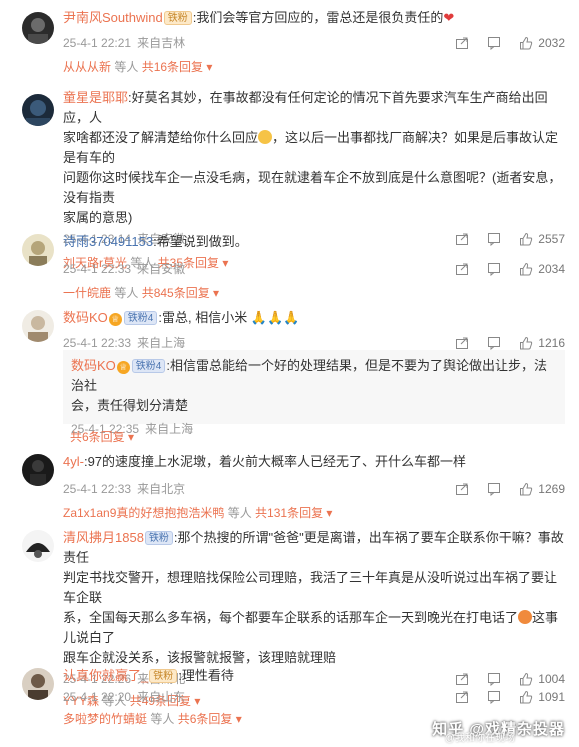  Describe the element at coordinates (103, 537) in the screenshot. I see `username: 清风拂月1858` at that location.